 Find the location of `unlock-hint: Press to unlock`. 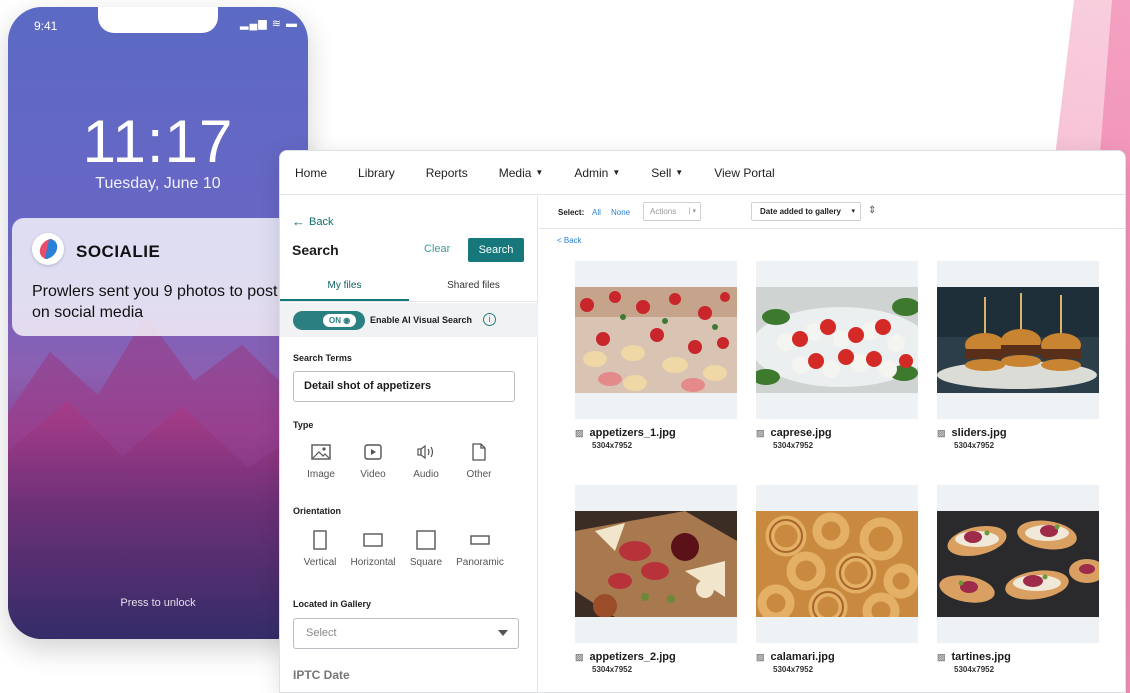

unlock-hint: Press to unlock is located at coordinates (158, 603).